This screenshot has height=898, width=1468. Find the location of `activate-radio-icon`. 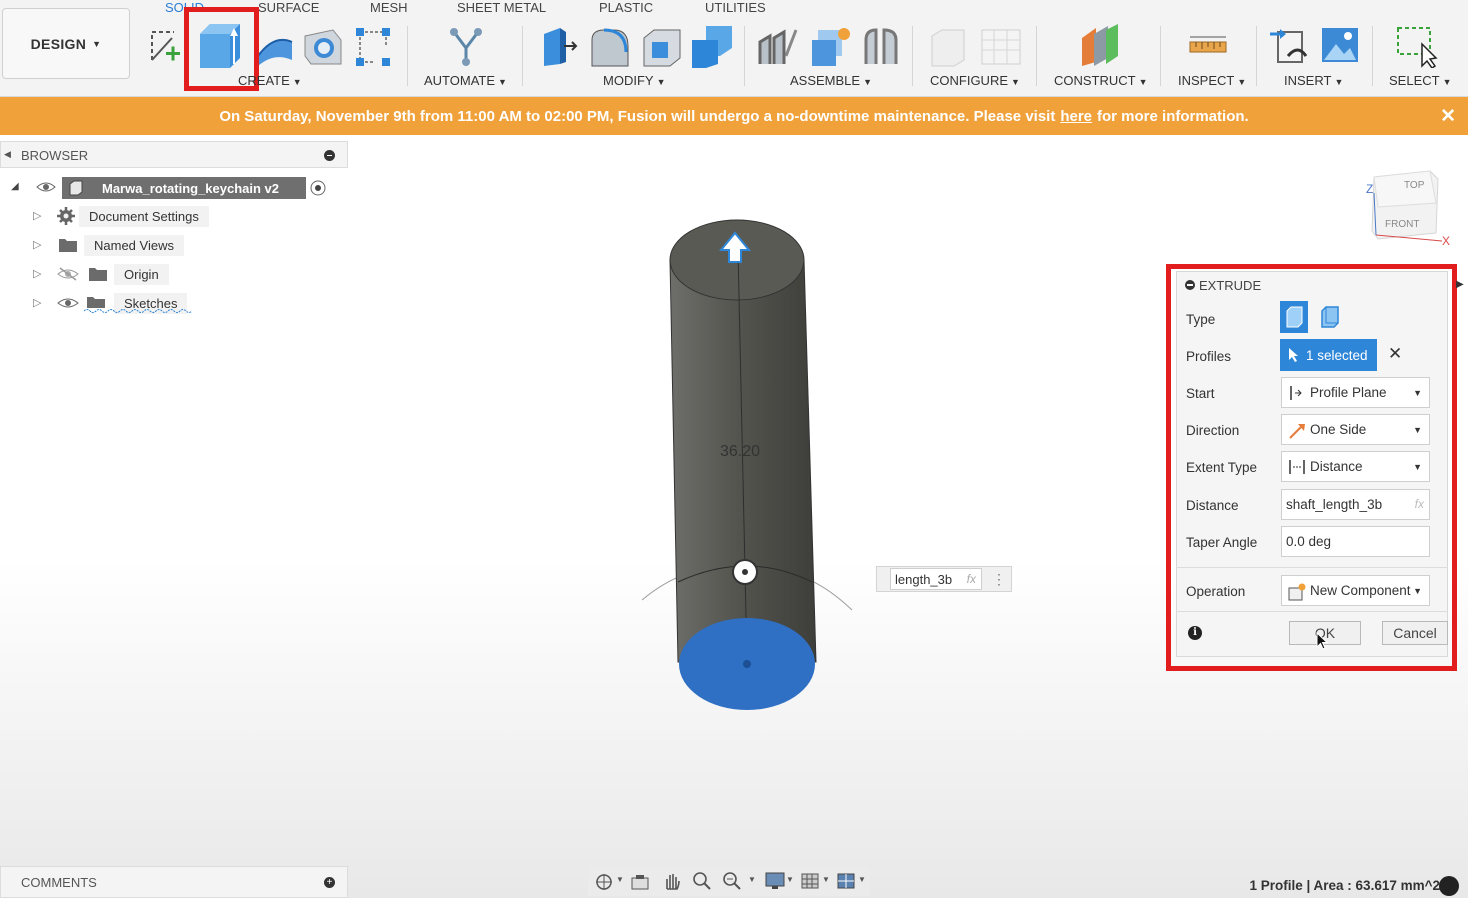

activate-radio-icon is located at coordinates (318, 188).